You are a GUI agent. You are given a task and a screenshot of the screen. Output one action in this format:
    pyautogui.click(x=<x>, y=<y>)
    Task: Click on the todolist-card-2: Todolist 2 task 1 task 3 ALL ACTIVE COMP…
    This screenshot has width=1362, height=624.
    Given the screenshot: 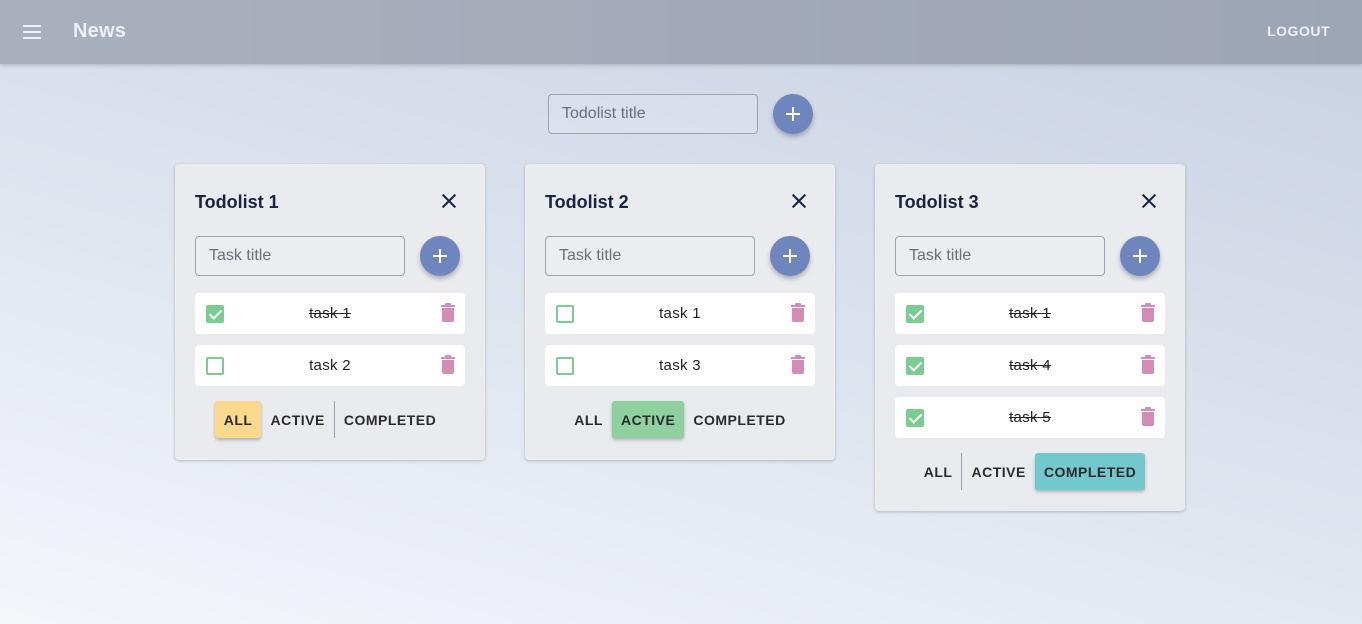 What is the action you would take?
    pyautogui.click(x=680, y=312)
    